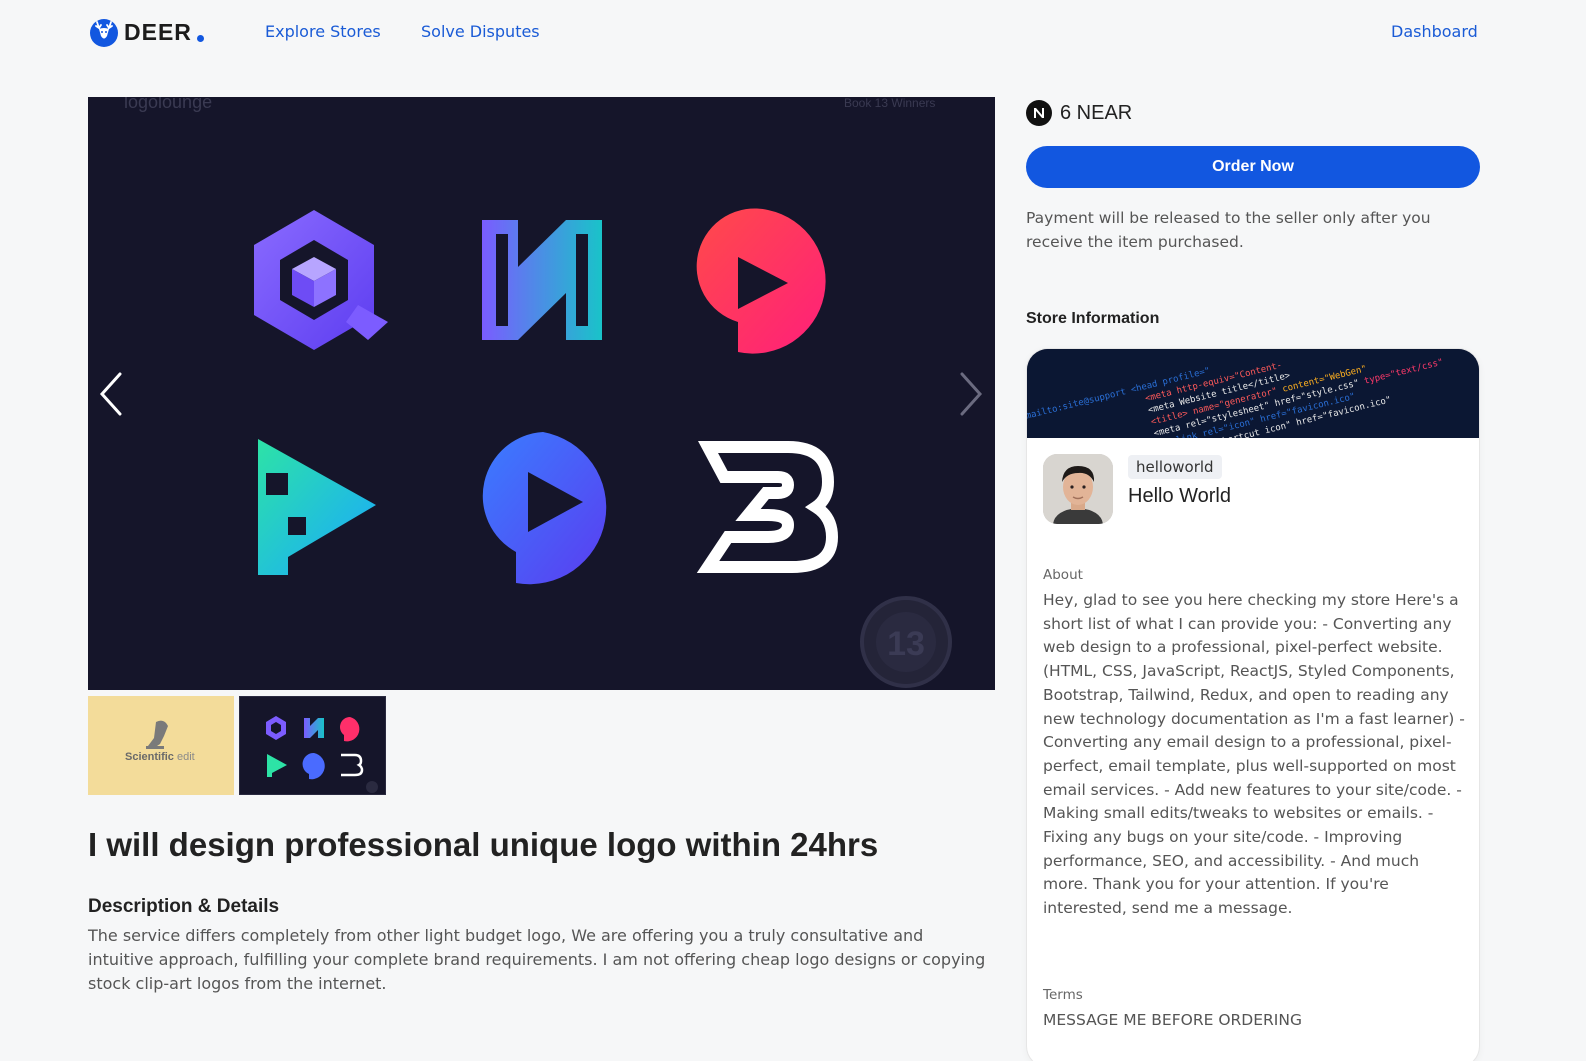 This screenshot has height=1061, width=1586. I want to click on nav-explore-stores: Explore Stores, so click(323, 31).